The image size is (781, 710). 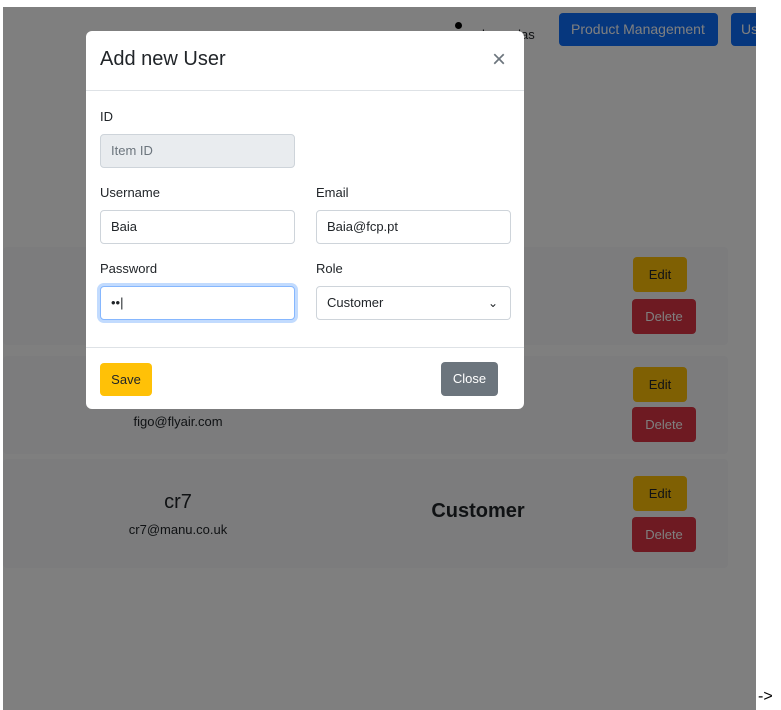 What do you see at coordinates (130, 192) in the screenshot?
I see `username-label: Username` at bounding box center [130, 192].